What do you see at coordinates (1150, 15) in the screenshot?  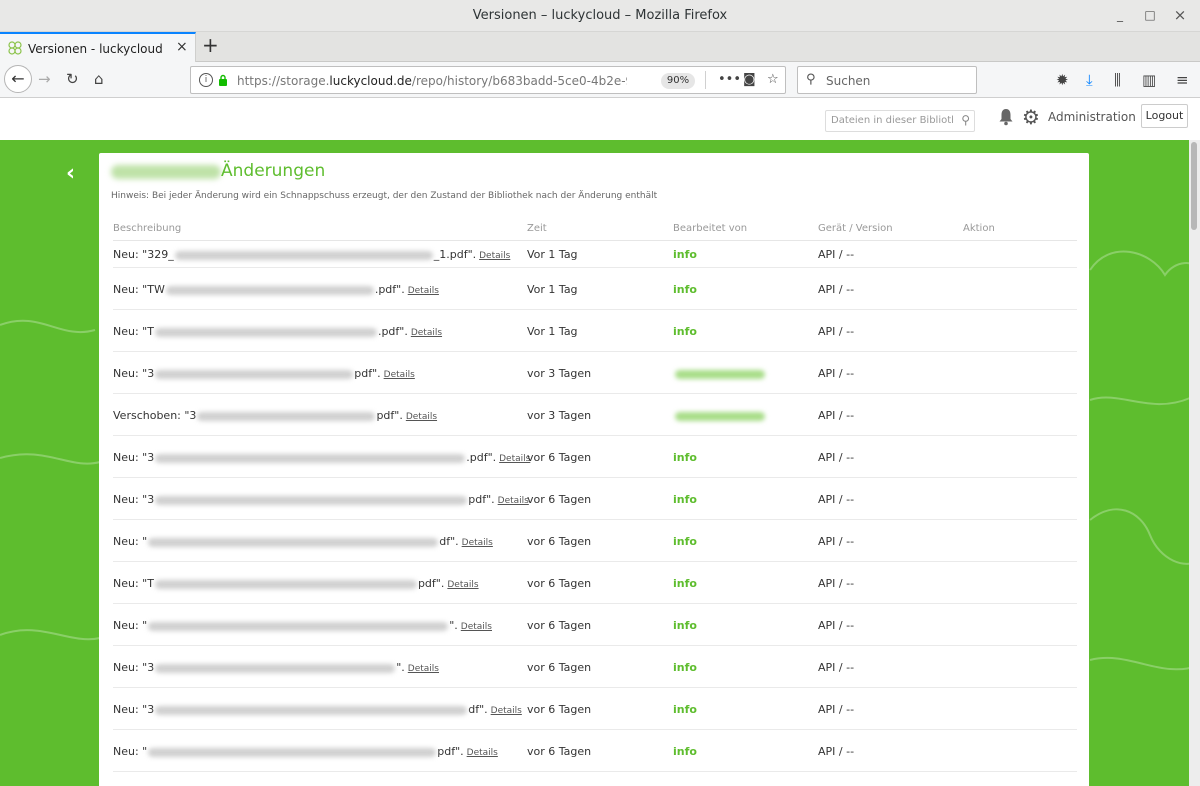 I see `maximize-icon: □` at bounding box center [1150, 15].